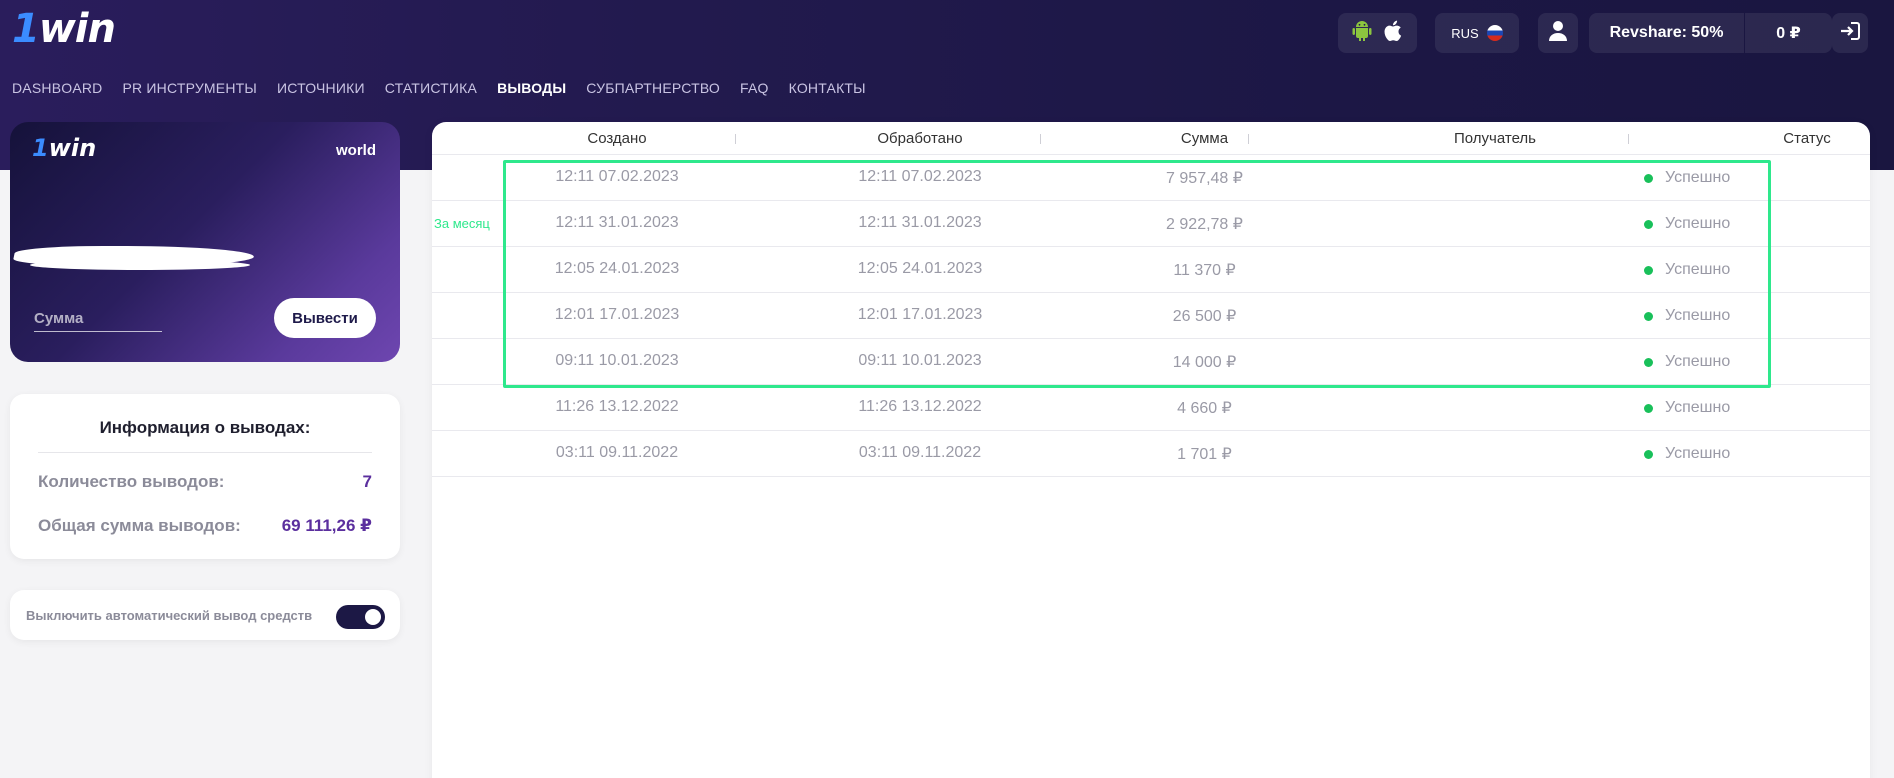 The image size is (1894, 778). Describe the element at coordinates (1204, 224) in the screenshot. I see `cell-amount: 2 922,78 ₽` at that location.